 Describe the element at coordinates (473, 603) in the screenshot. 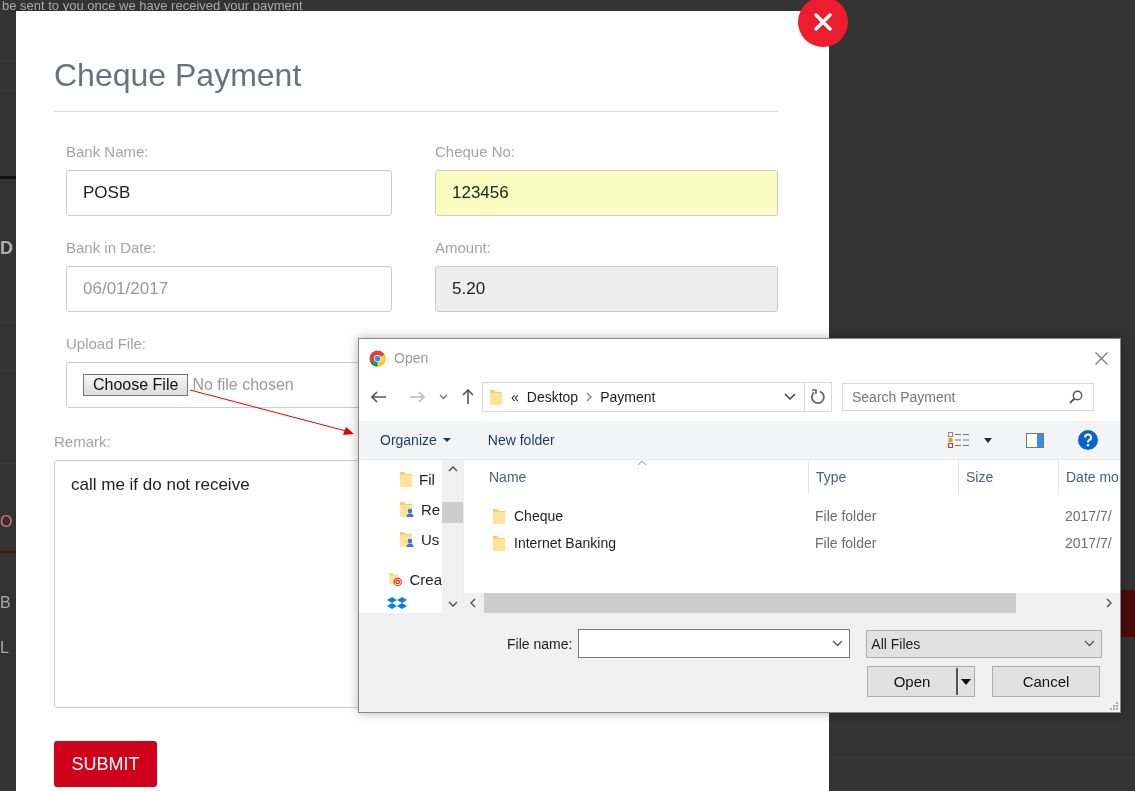

I see `chevron-left-icon` at that location.